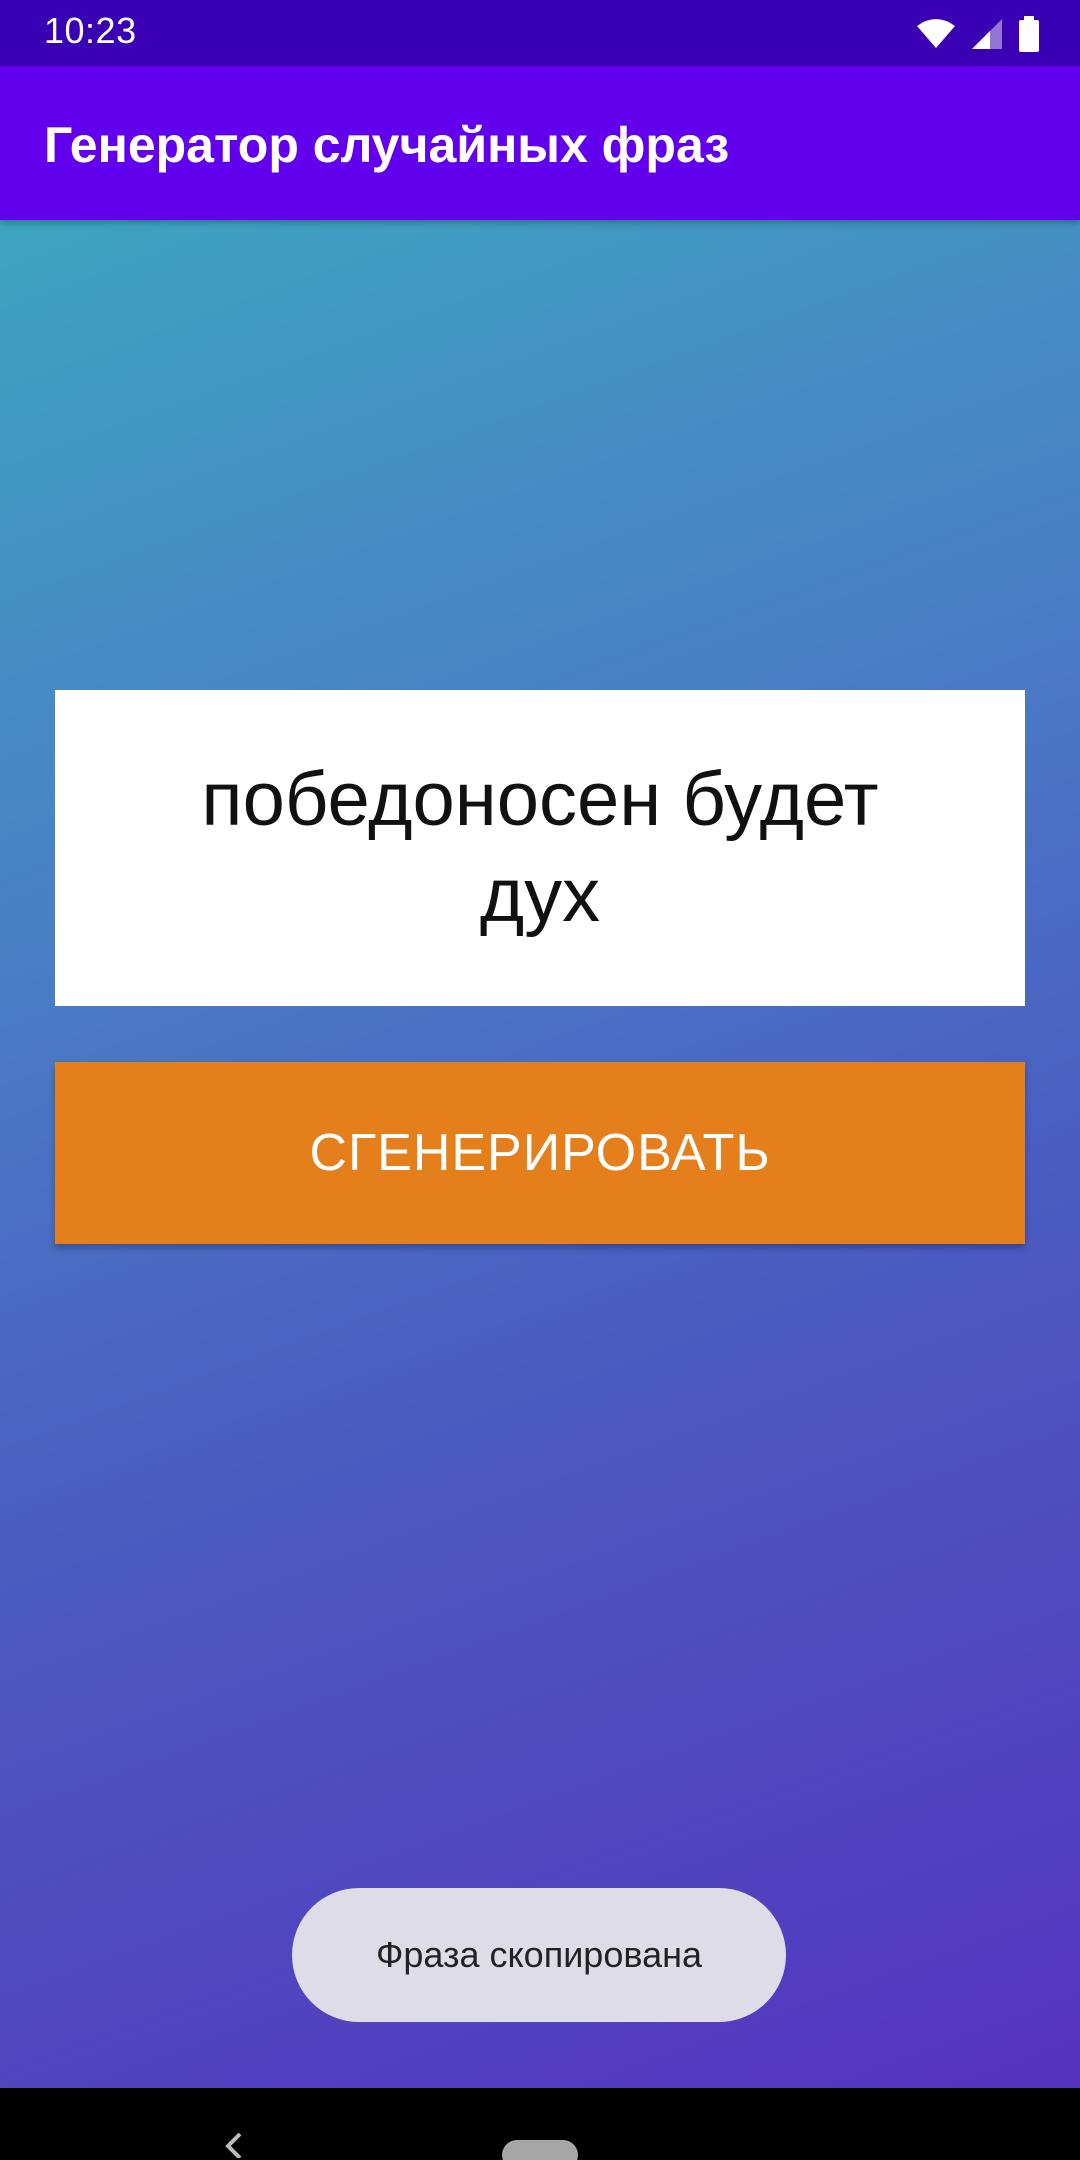 This screenshot has height=2160, width=1080. I want to click on status-bar: 10:23, so click(540, 33).